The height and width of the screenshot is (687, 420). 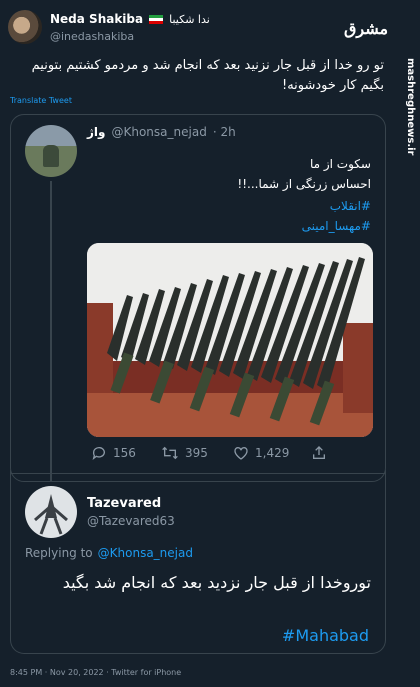 I want to click on reply-count: 156, so click(x=124, y=453).